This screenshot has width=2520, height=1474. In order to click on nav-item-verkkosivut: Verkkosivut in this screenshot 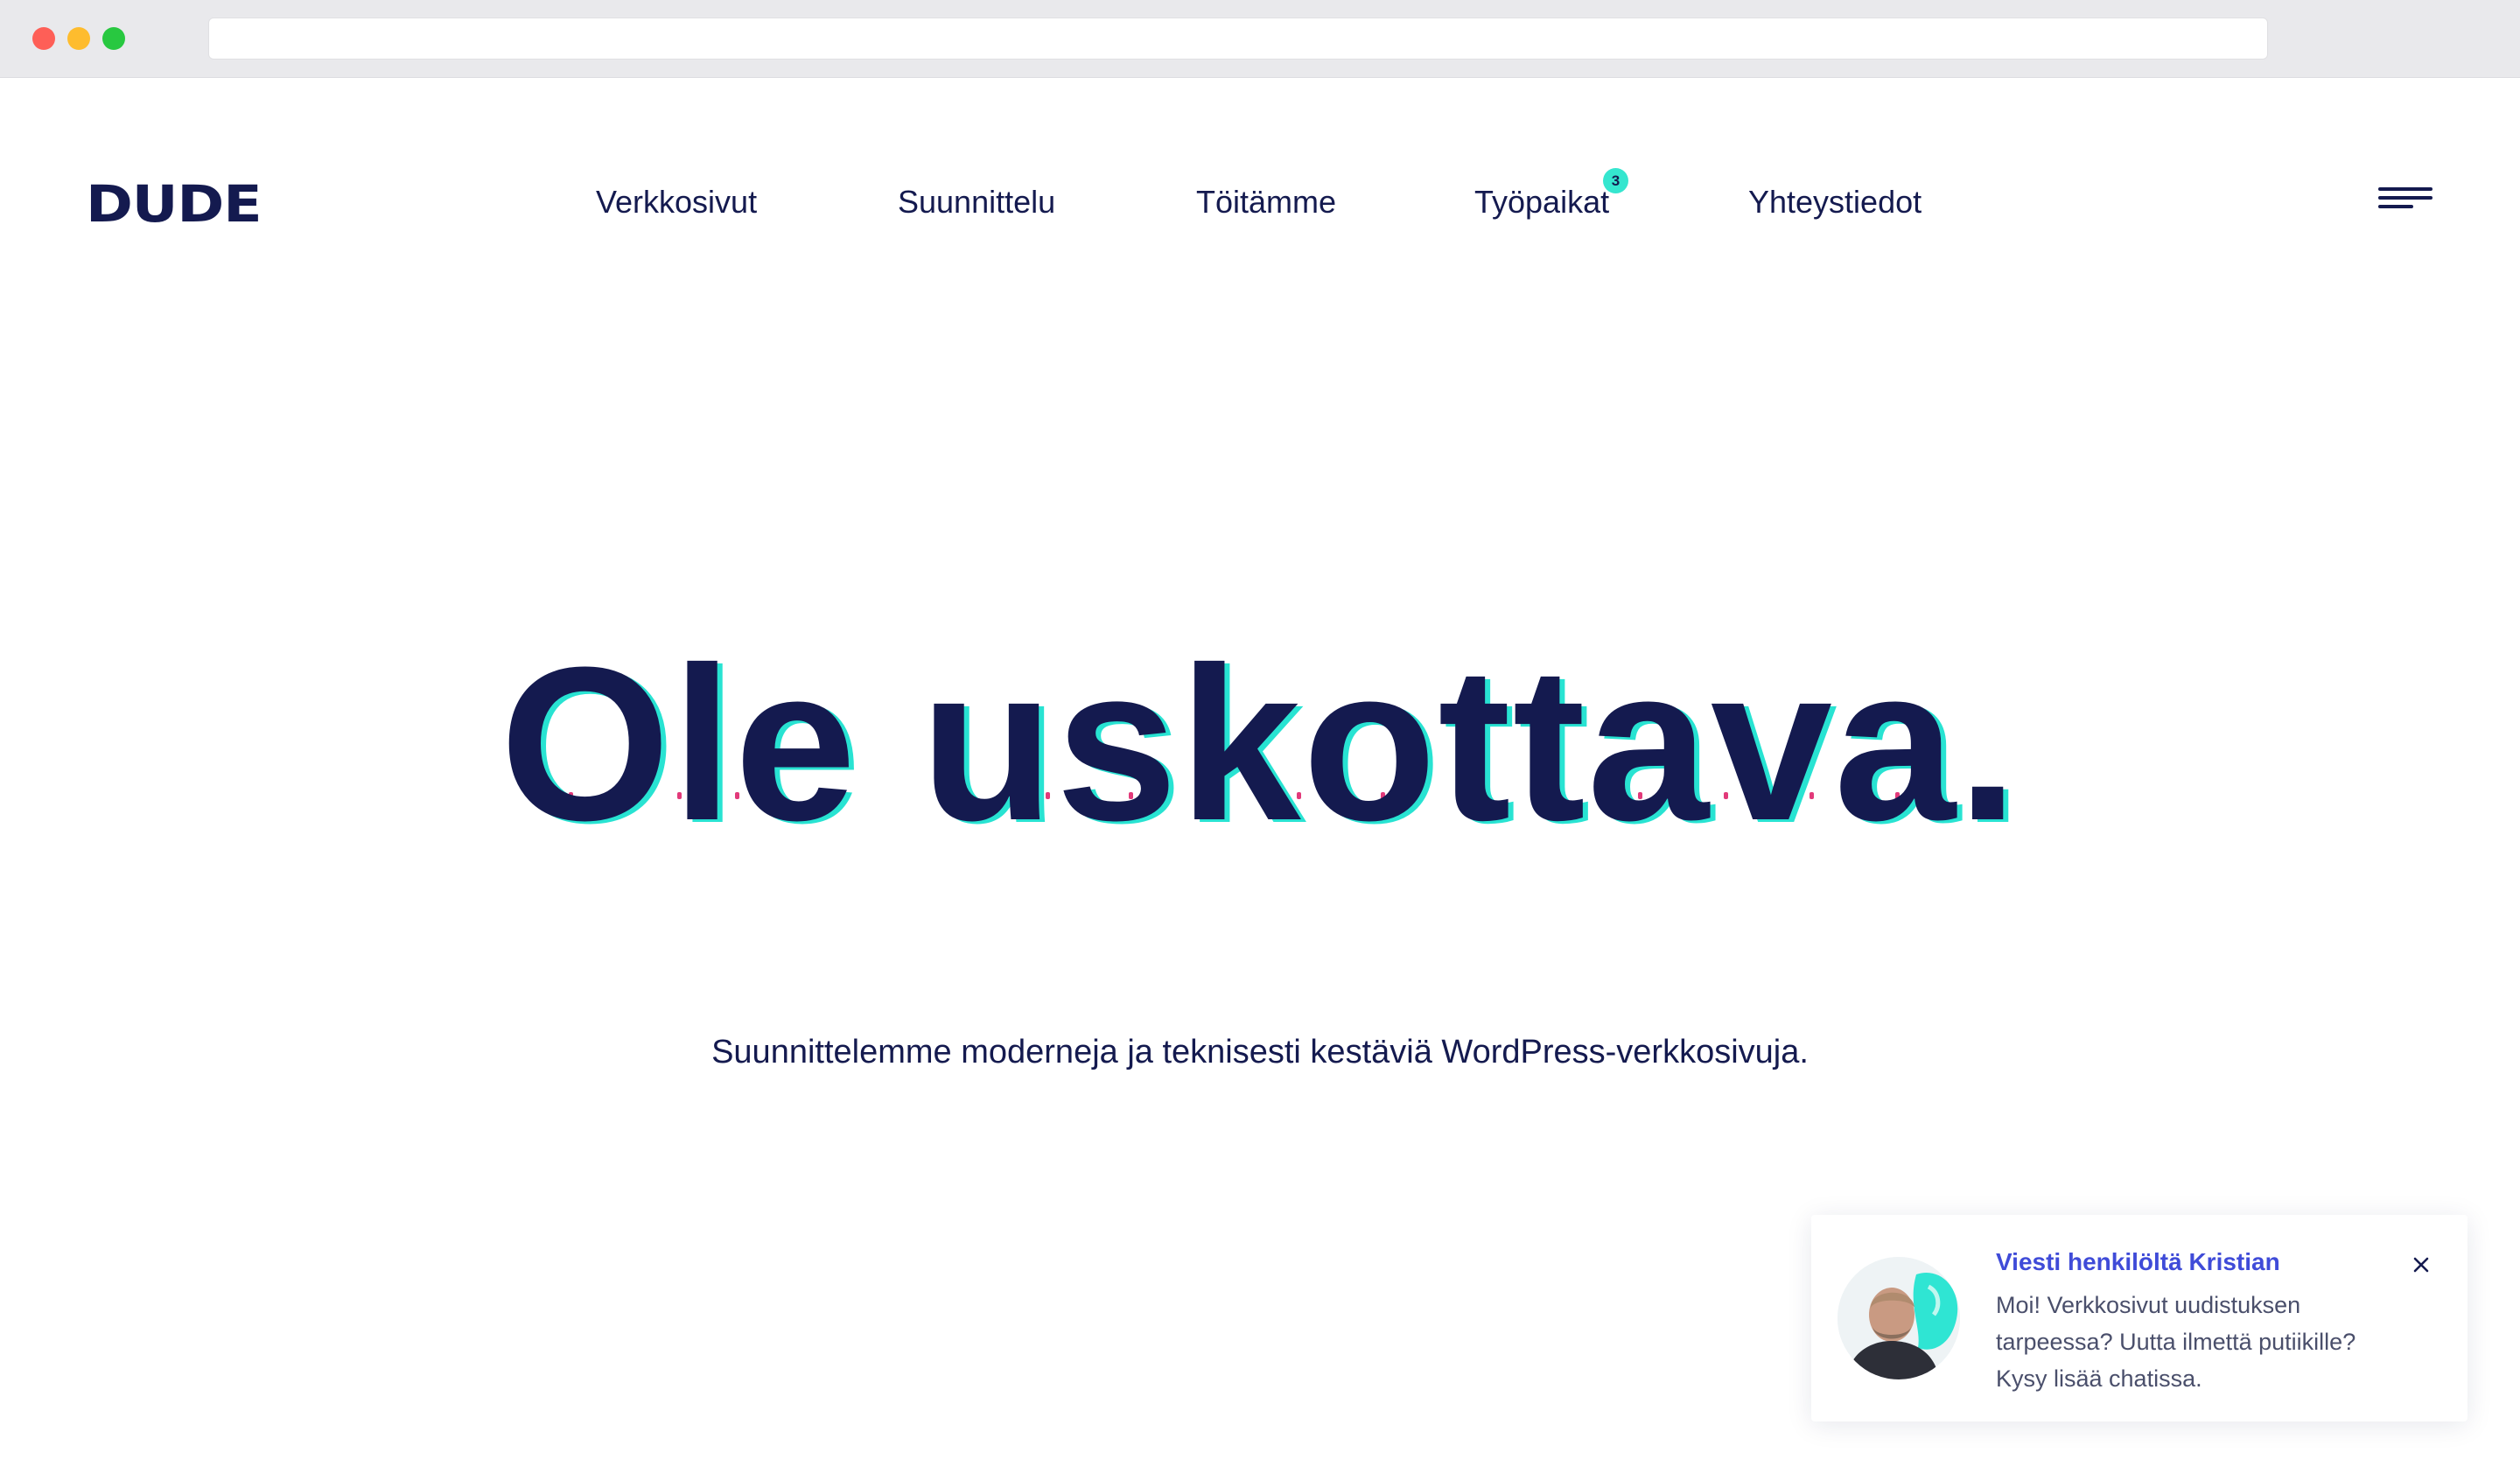, I will do `click(676, 202)`.